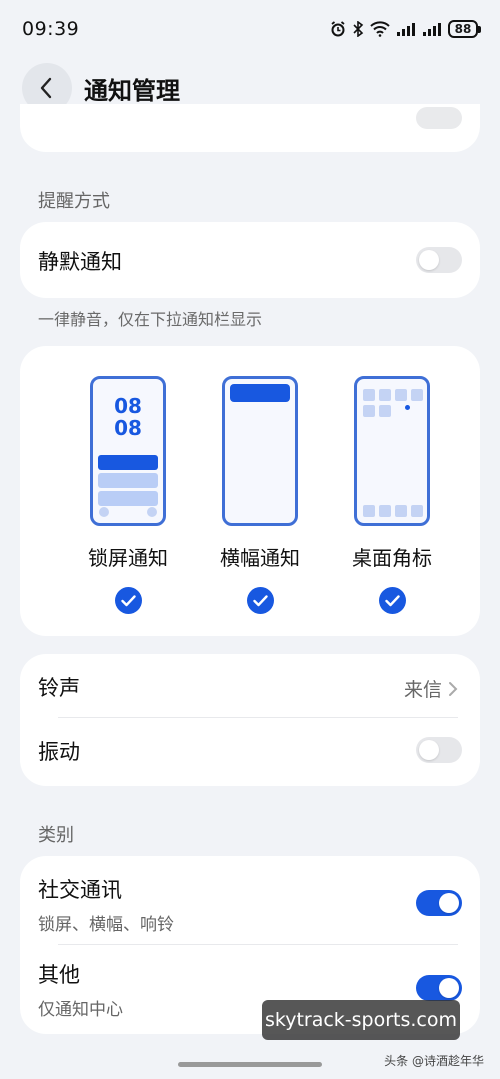 The width and height of the screenshot is (500, 1079). Describe the element at coordinates (51, 29) in the screenshot. I see `status-time: 09:39` at that location.